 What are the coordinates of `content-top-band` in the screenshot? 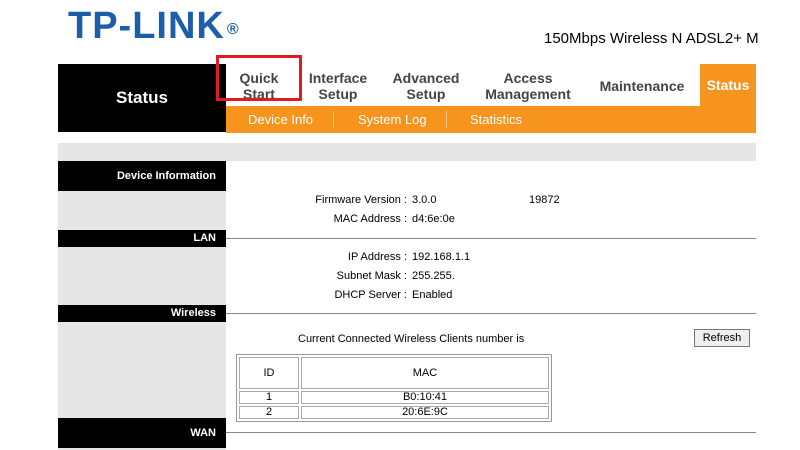 It's located at (407, 152).